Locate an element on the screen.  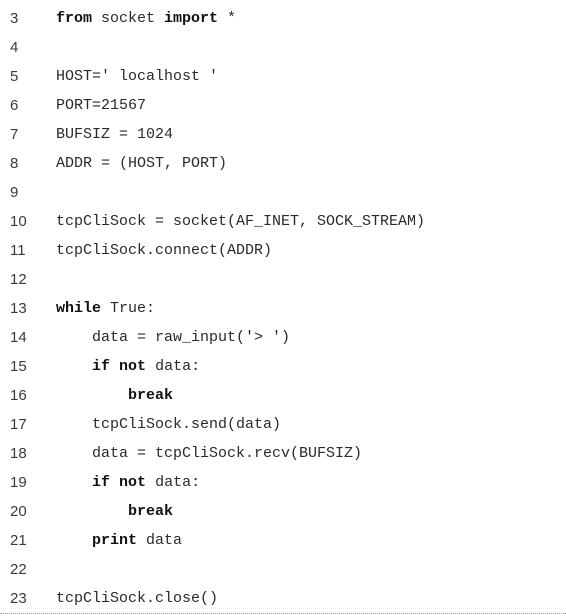
code-line: 11 tcpCliSock.connect(ADDR) is located at coordinates (283, 250).